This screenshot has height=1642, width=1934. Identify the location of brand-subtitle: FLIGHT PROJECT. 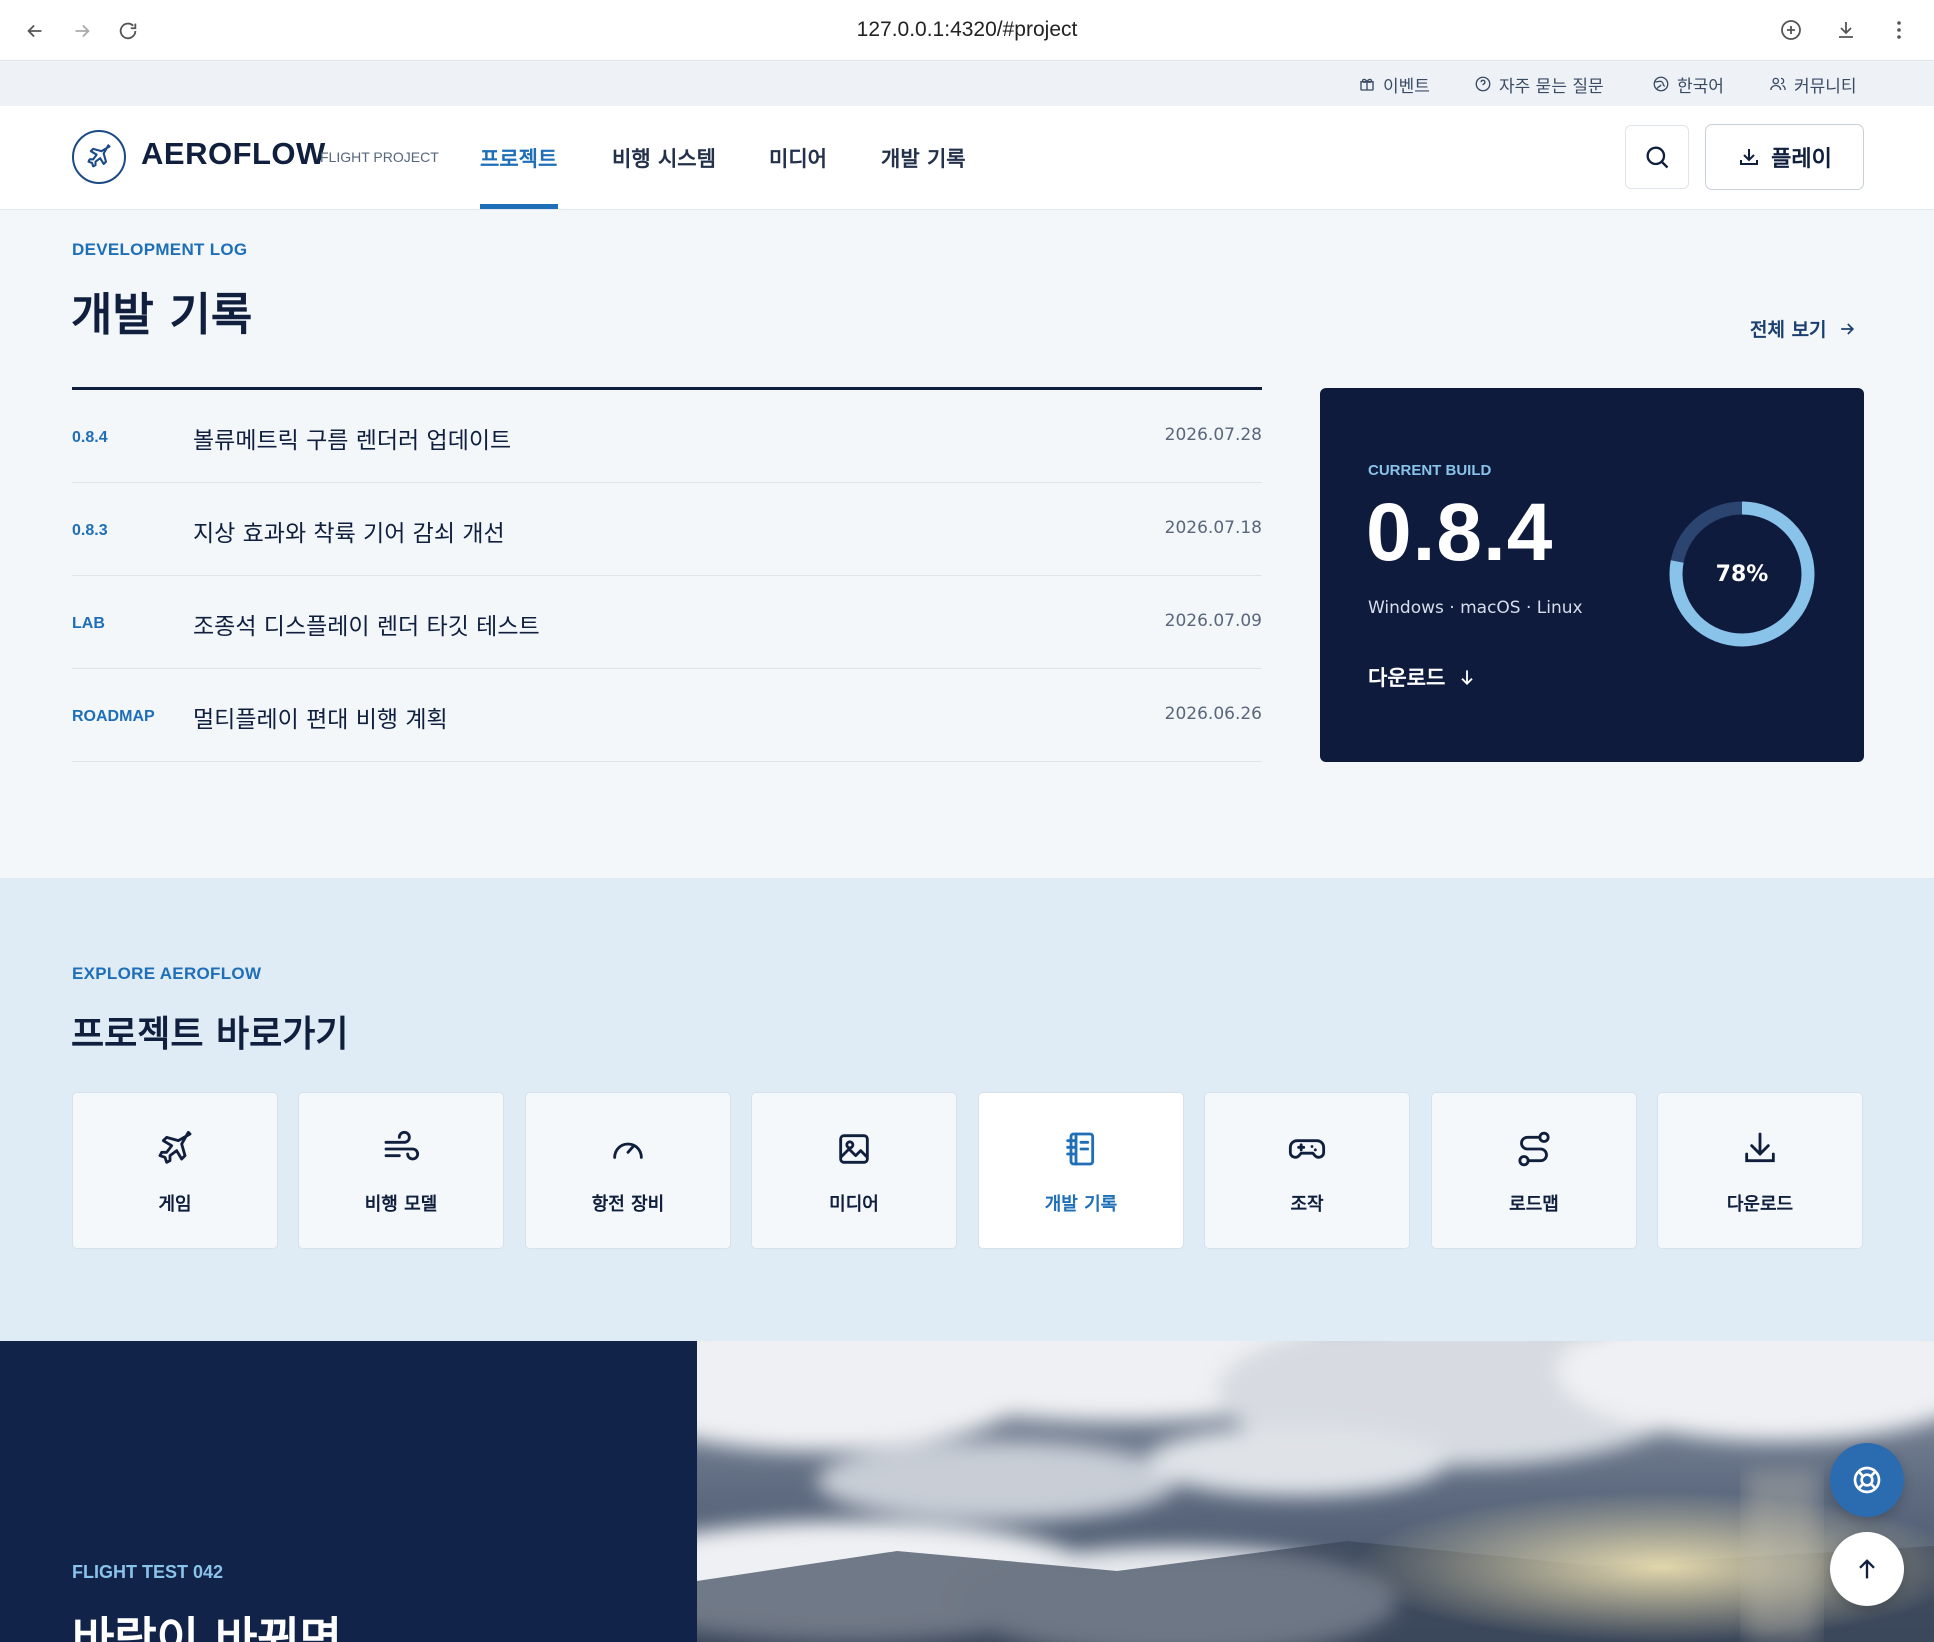
(379, 157).